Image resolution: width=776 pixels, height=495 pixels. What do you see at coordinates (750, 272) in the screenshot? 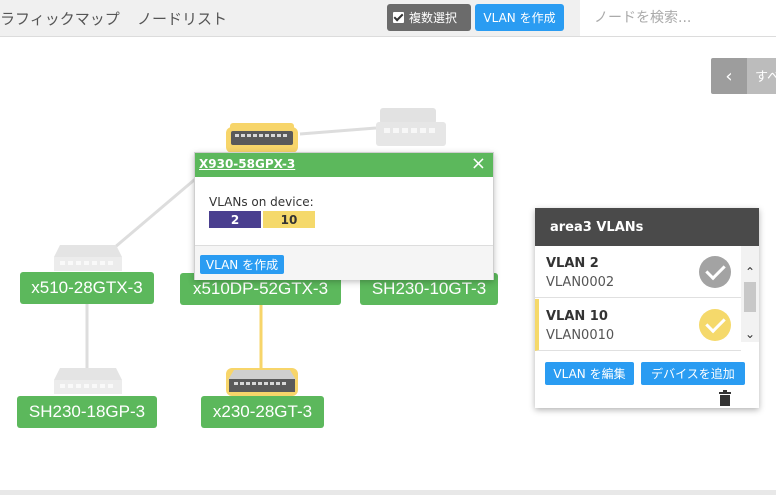
I see `chevron-up-icon: ⌃` at bounding box center [750, 272].